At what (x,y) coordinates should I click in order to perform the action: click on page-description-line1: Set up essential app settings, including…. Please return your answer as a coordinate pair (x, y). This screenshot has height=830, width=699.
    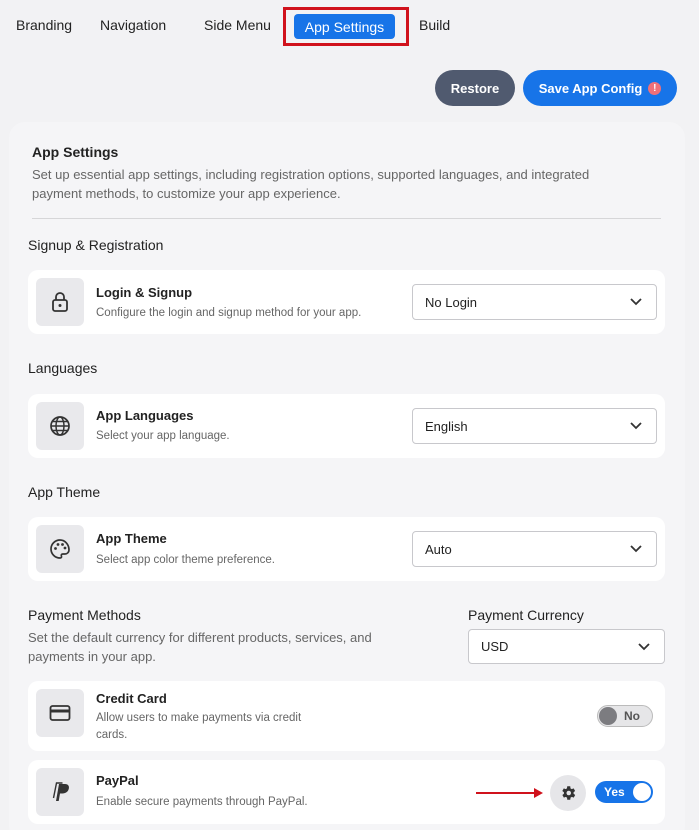
    Looking at the image, I should click on (311, 174).